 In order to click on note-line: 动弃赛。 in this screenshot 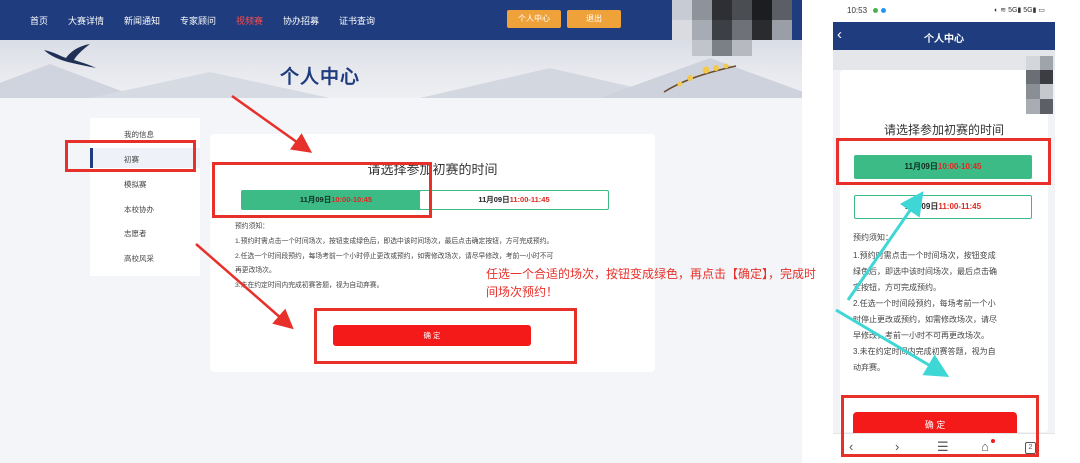, I will do `click(869, 367)`.